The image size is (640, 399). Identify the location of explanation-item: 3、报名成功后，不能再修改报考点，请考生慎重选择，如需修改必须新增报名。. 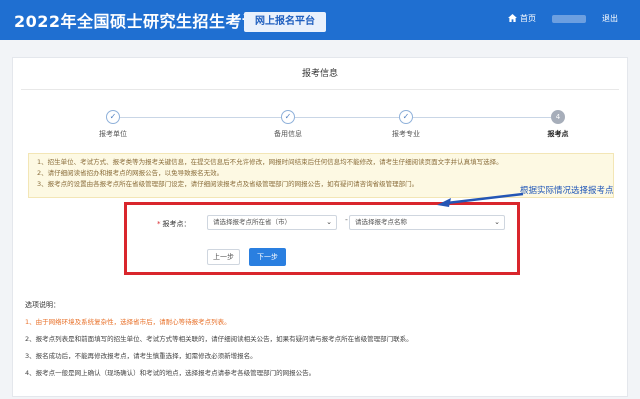
(141, 356).